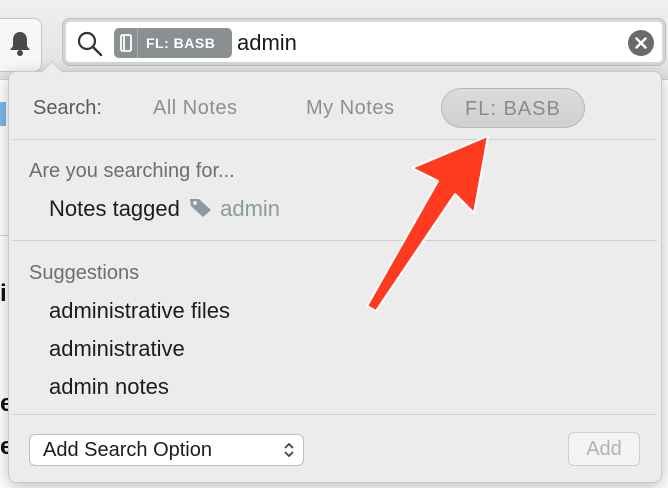 This screenshot has width=668, height=488. I want to click on annotation-arrow, so click(427, 223).